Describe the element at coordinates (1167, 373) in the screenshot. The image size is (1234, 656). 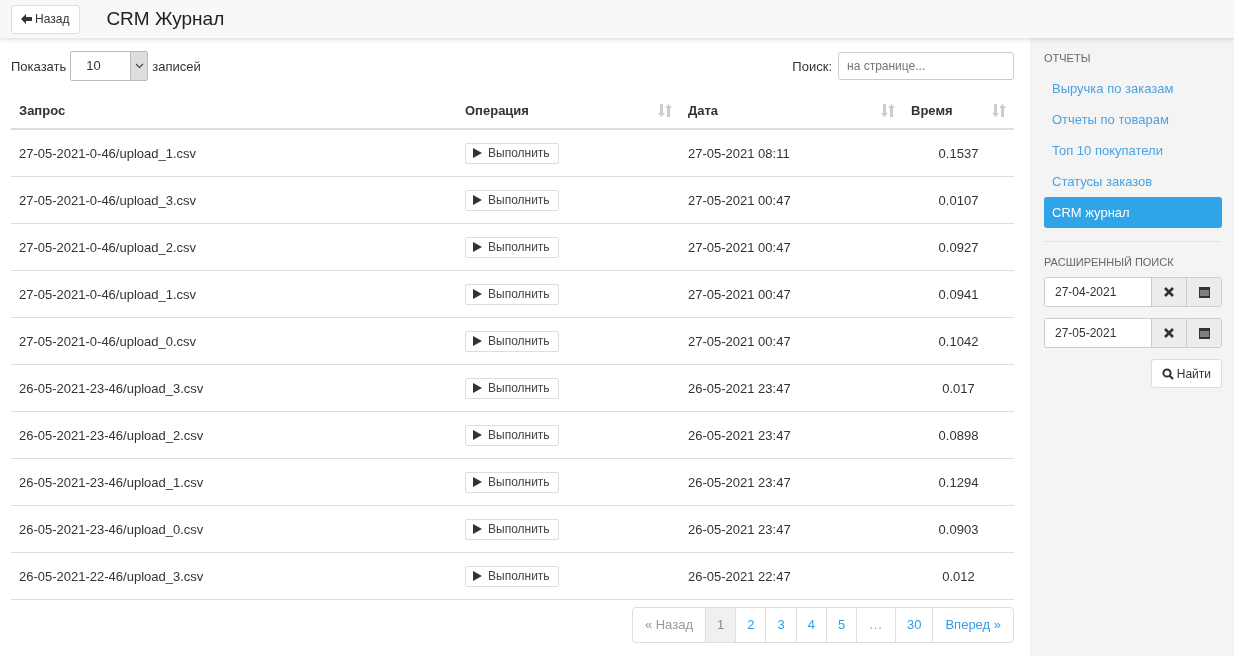
I see `search-icon` at that location.